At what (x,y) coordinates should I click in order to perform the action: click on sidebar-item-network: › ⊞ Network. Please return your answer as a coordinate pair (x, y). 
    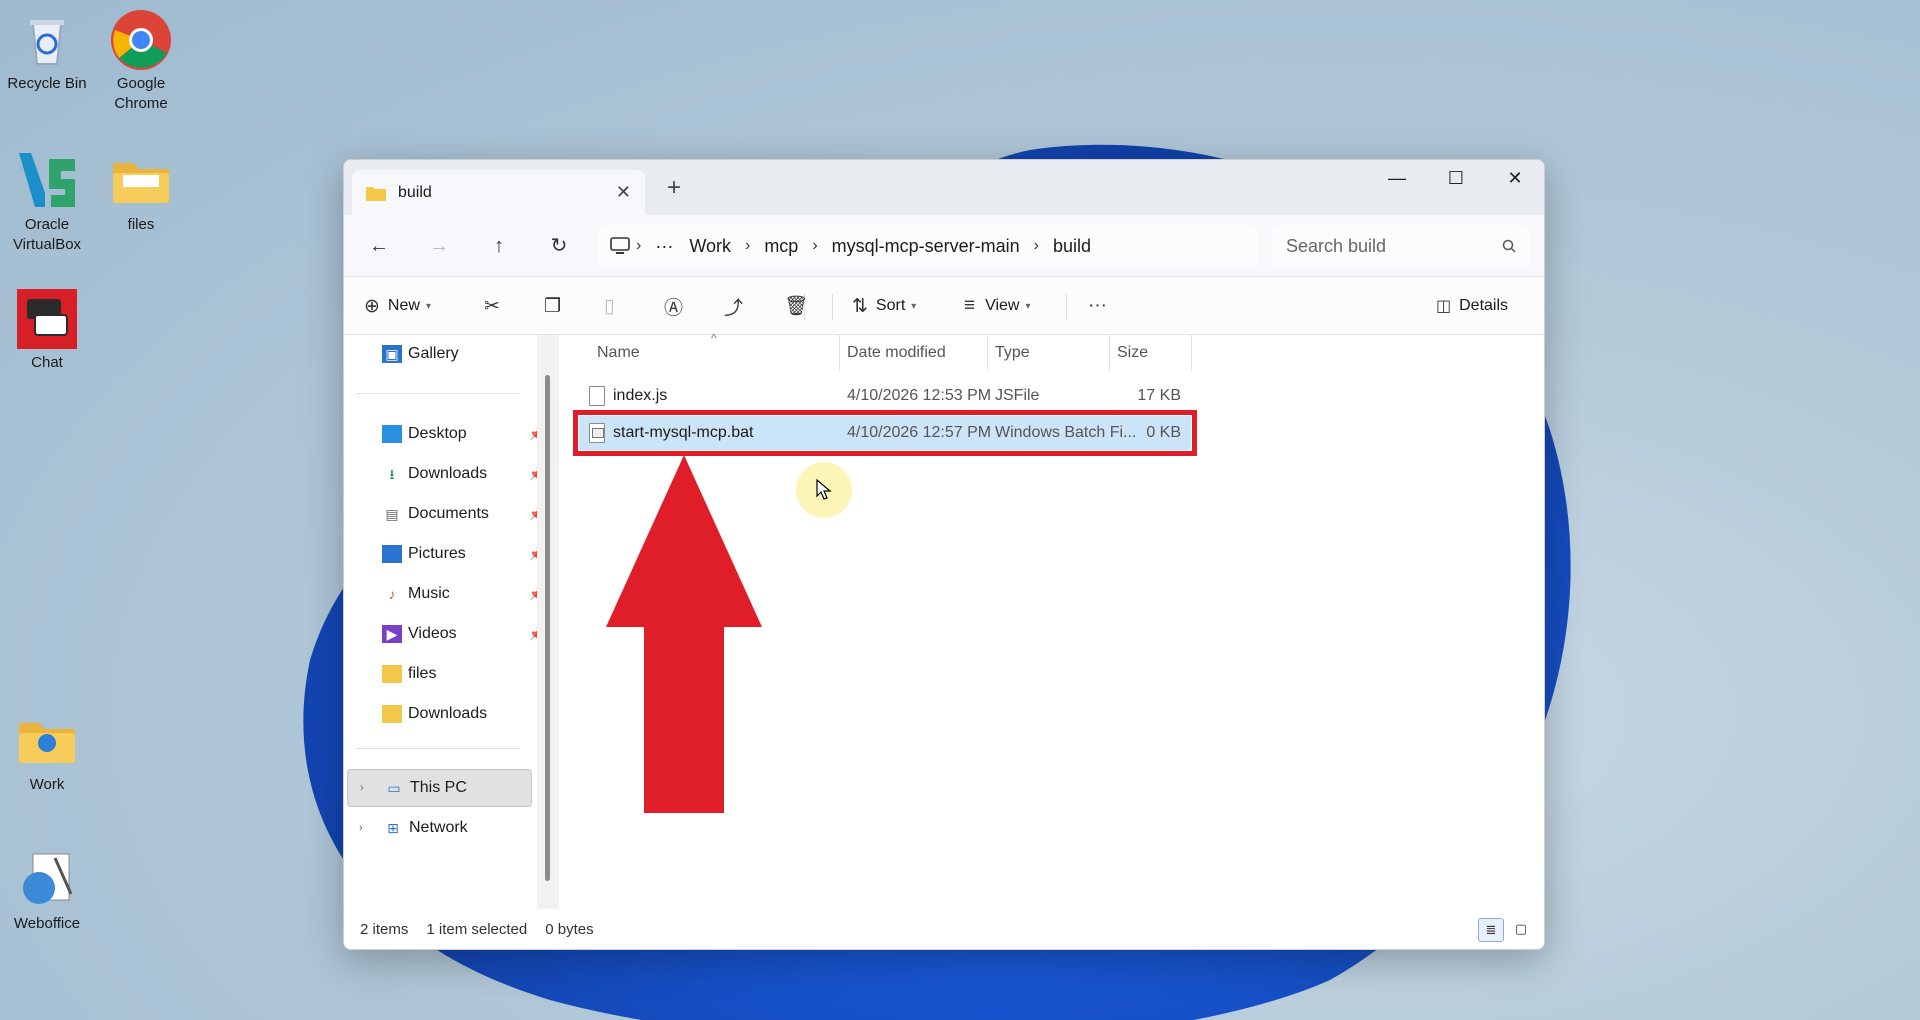
    Looking at the image, I should click on (439, 828).